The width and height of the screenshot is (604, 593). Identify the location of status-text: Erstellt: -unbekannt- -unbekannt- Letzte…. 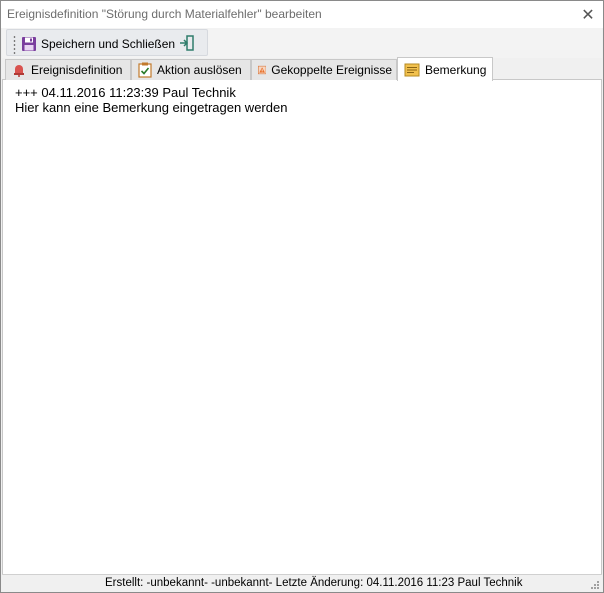
(314, 583).